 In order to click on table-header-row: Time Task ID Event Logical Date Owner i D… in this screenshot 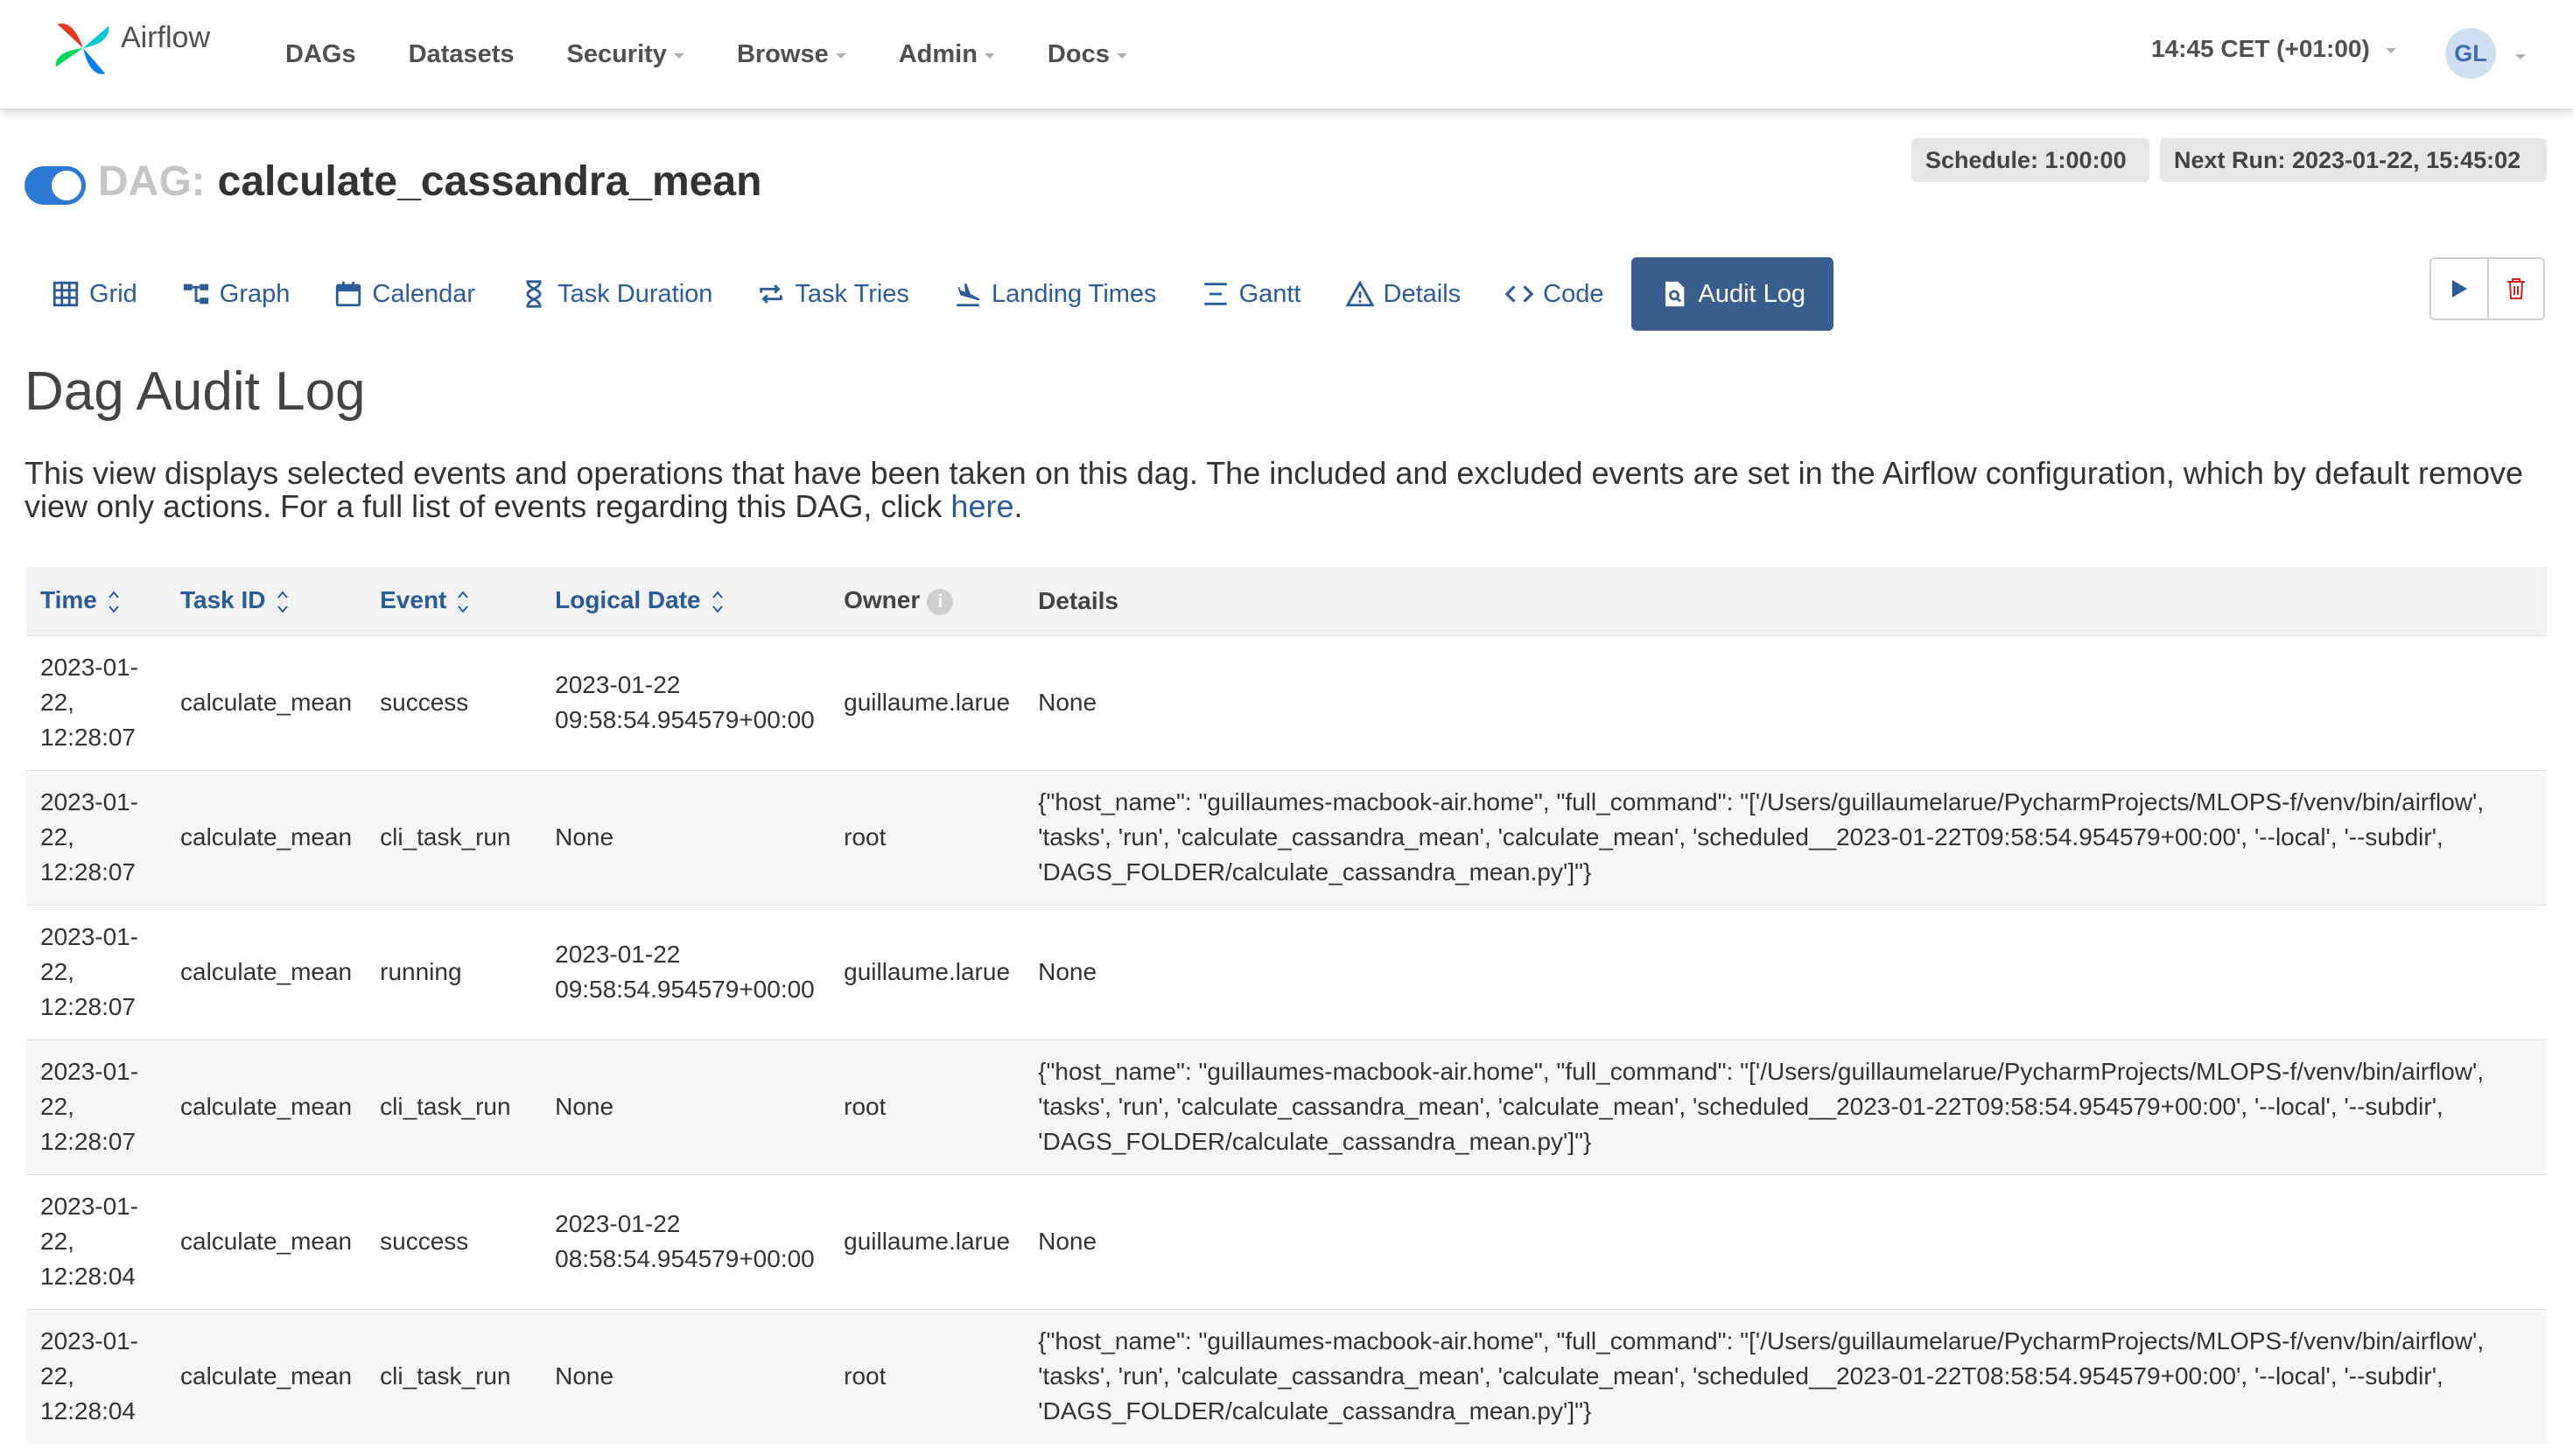, I will do `click(1286, 601)`.